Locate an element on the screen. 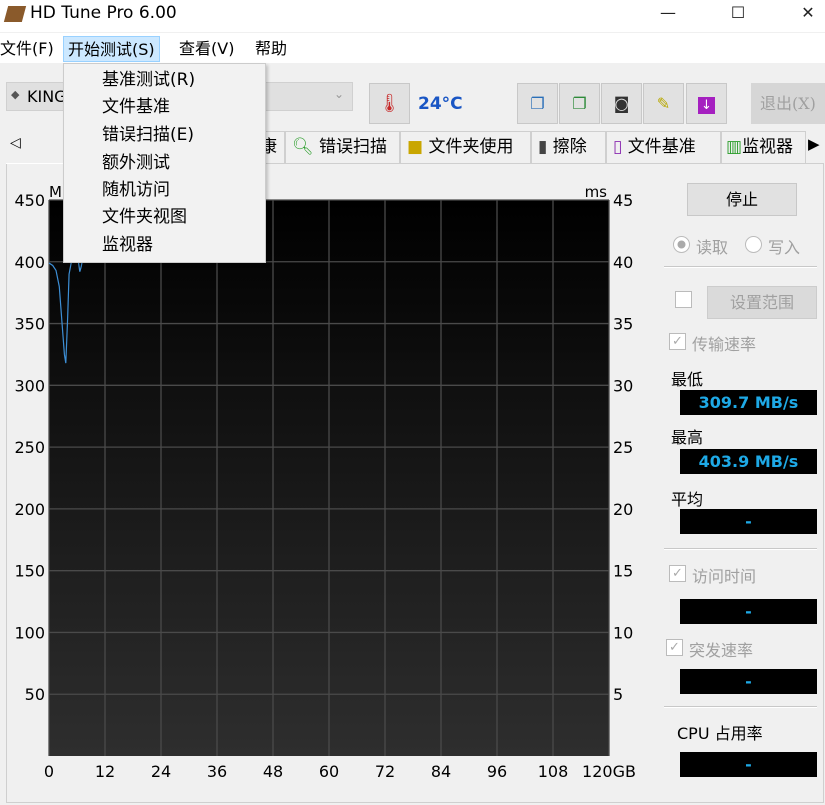 The height and width of the screenshot is (805, 825). tab-erase: ▮ 擦除 is located at coordinates (568, 147).